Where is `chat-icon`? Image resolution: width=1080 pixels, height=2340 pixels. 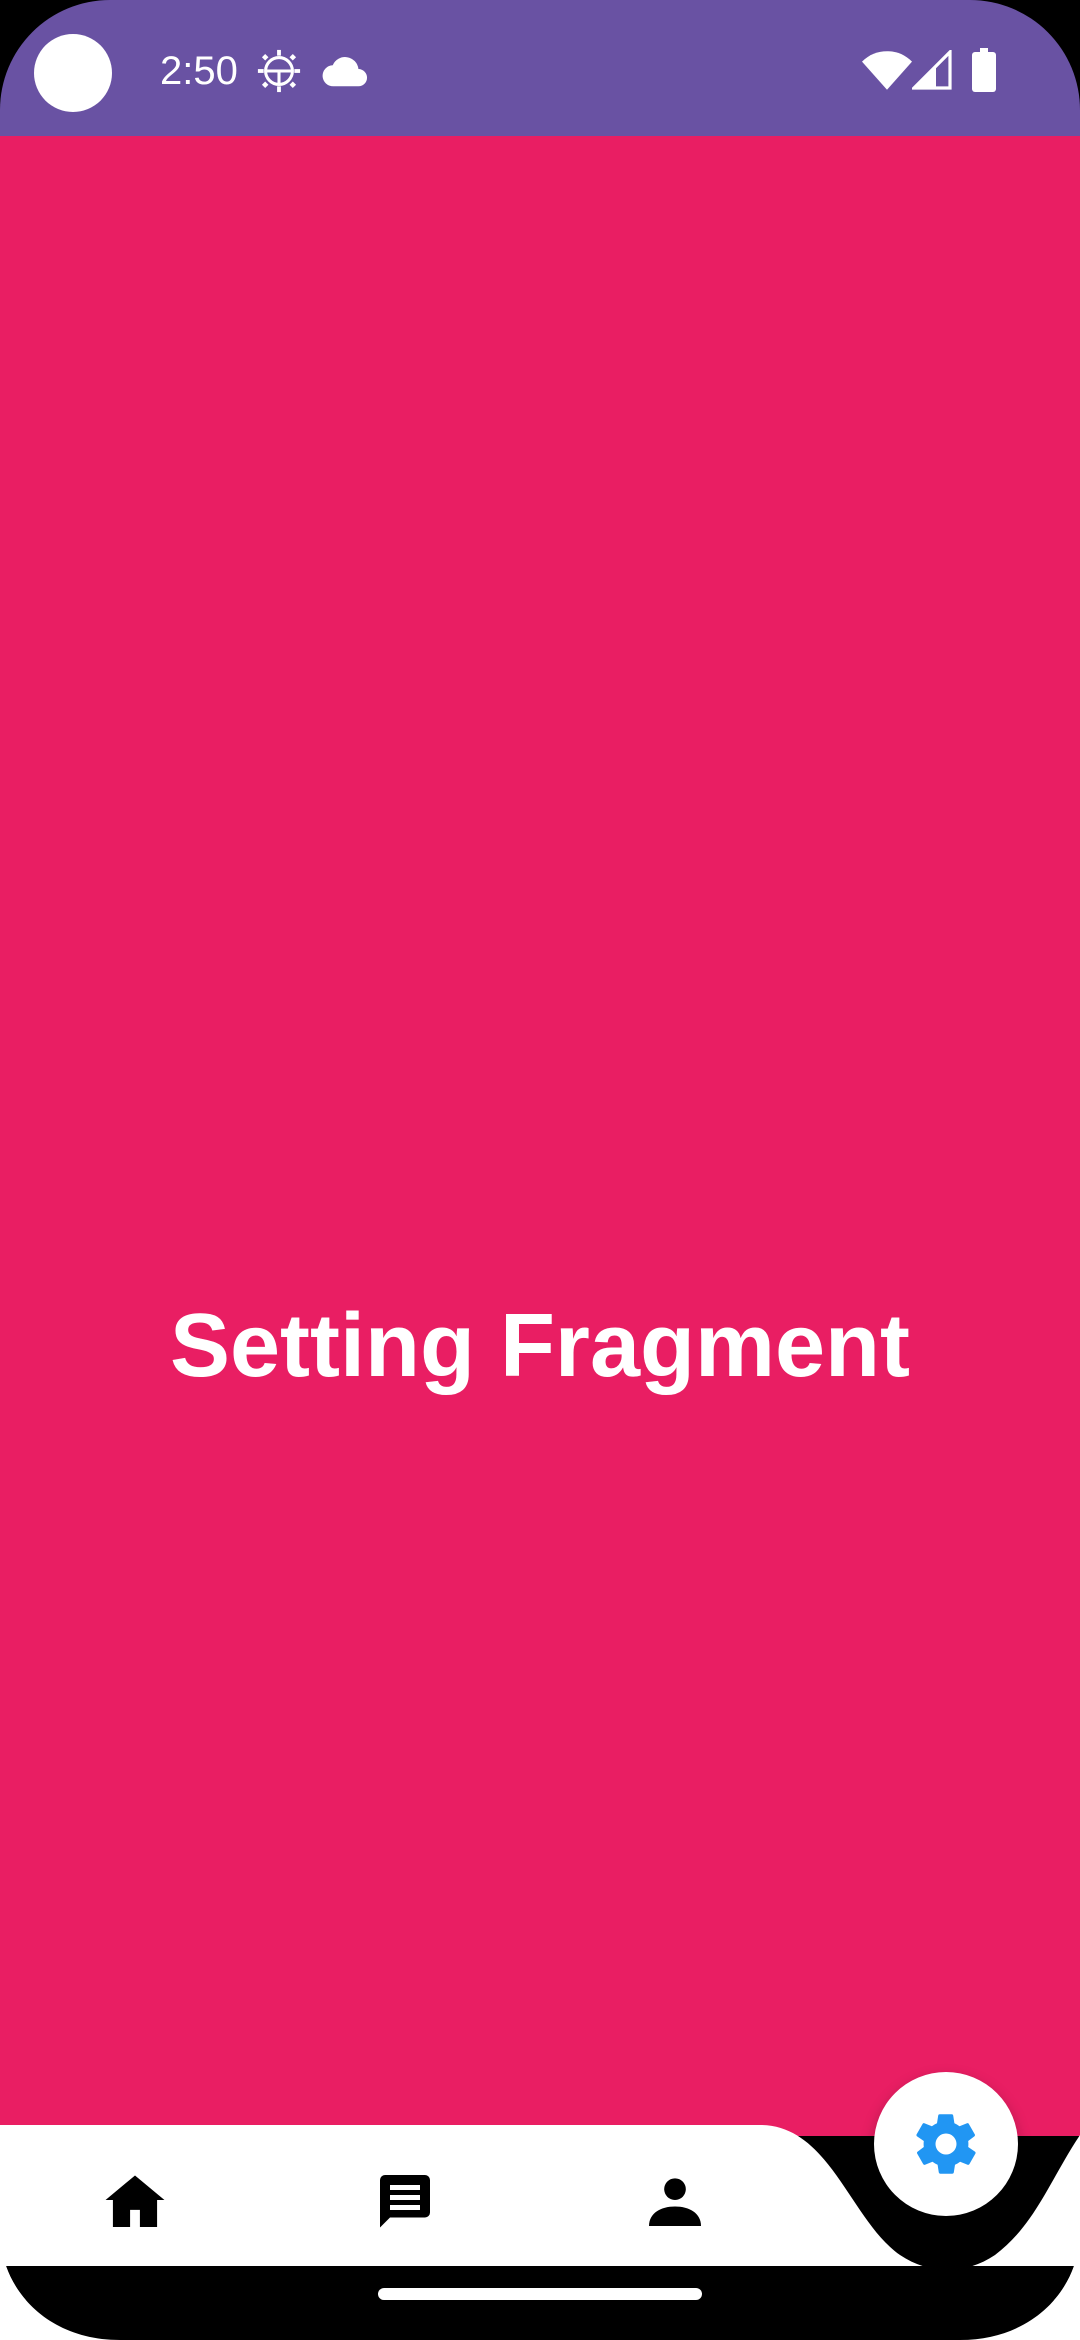
chat-icon is located at coordinates (405, 2201).